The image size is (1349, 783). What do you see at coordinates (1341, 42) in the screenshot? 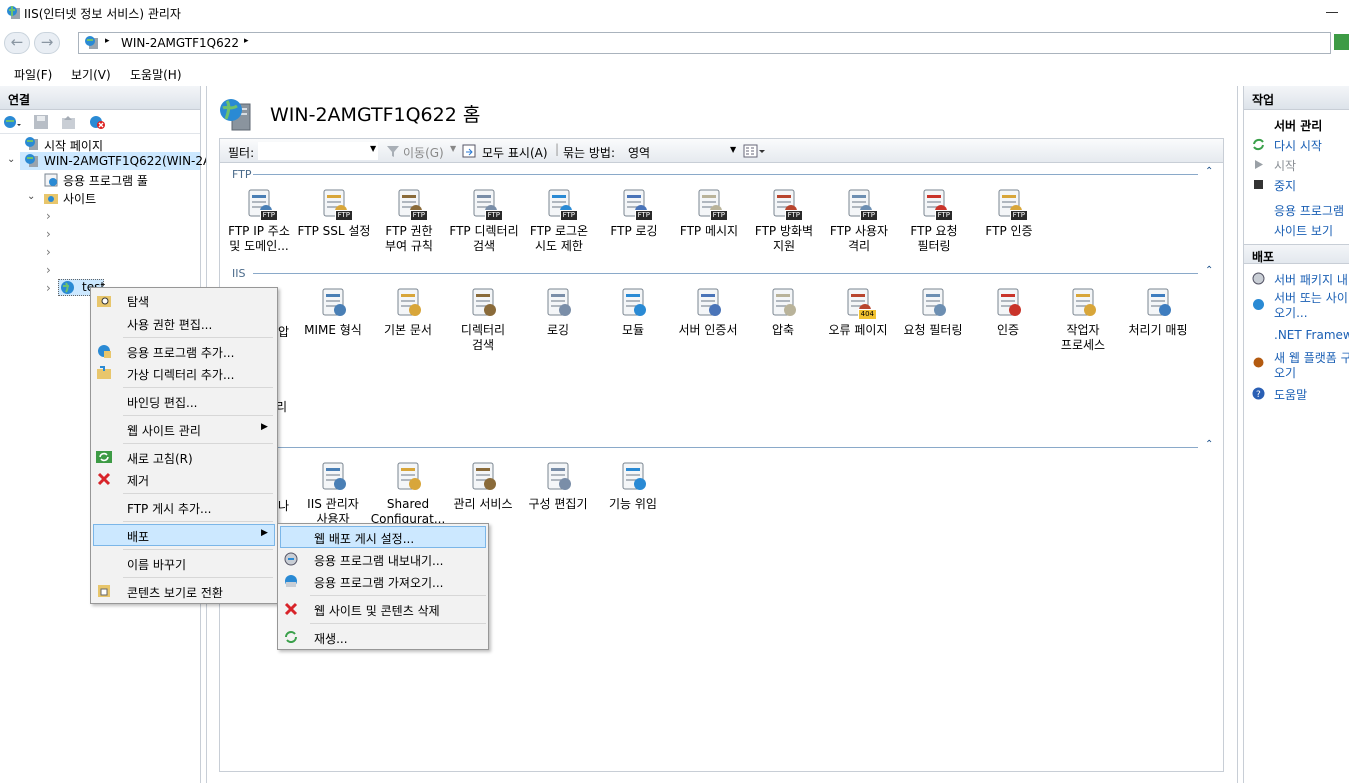
I see `refresh-address-icon` at bounding box center [1341, 42].